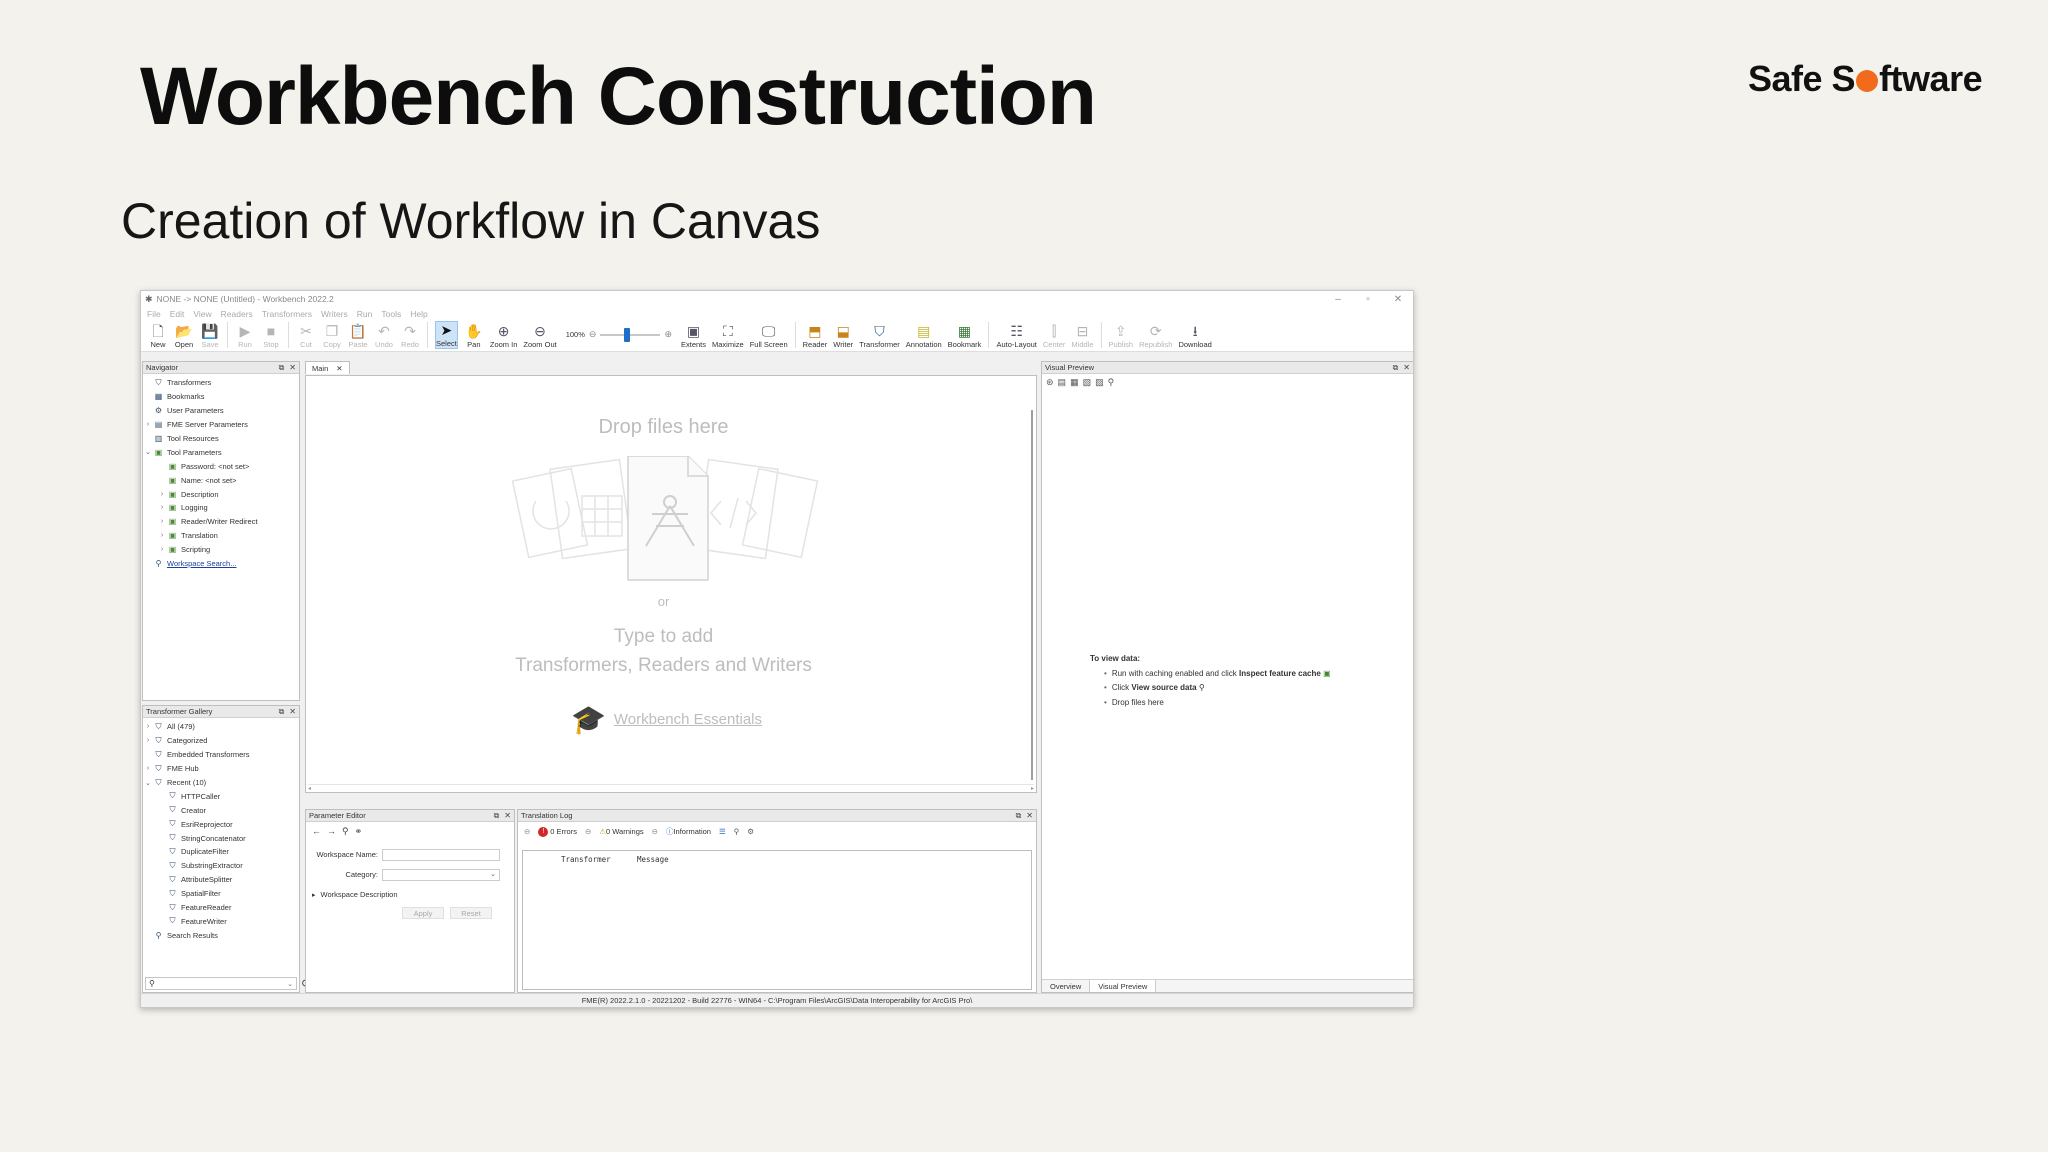 This screenshot has height=1152, width=2048. I want to click on undo-button: ↶ Undo, so click(384, 336).